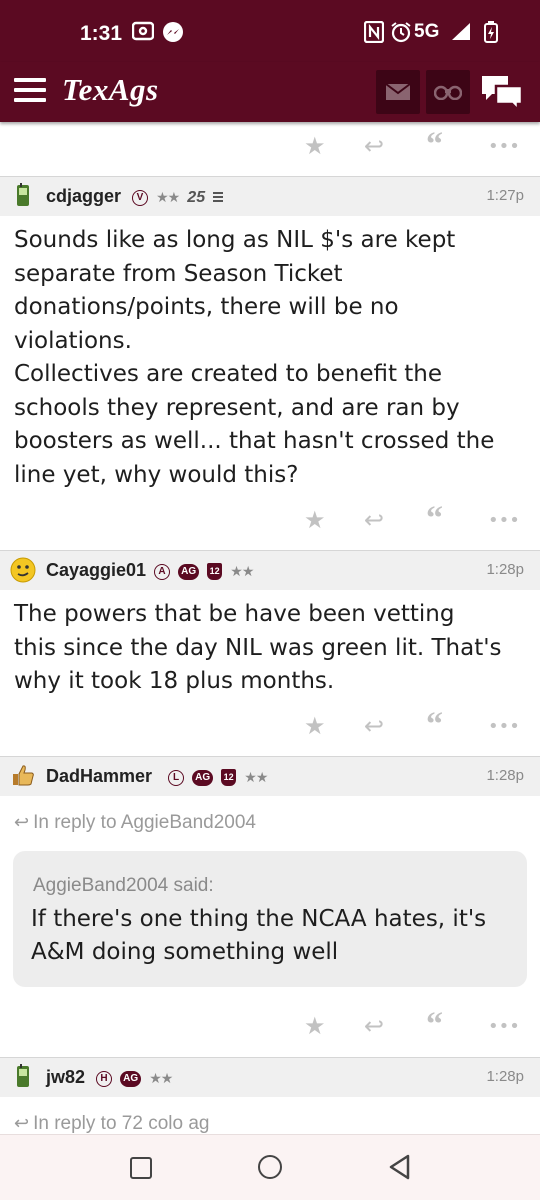 The height and width of the screenshot is (1200, 540). I want to click on binoculars-icon, so click(448, 92).